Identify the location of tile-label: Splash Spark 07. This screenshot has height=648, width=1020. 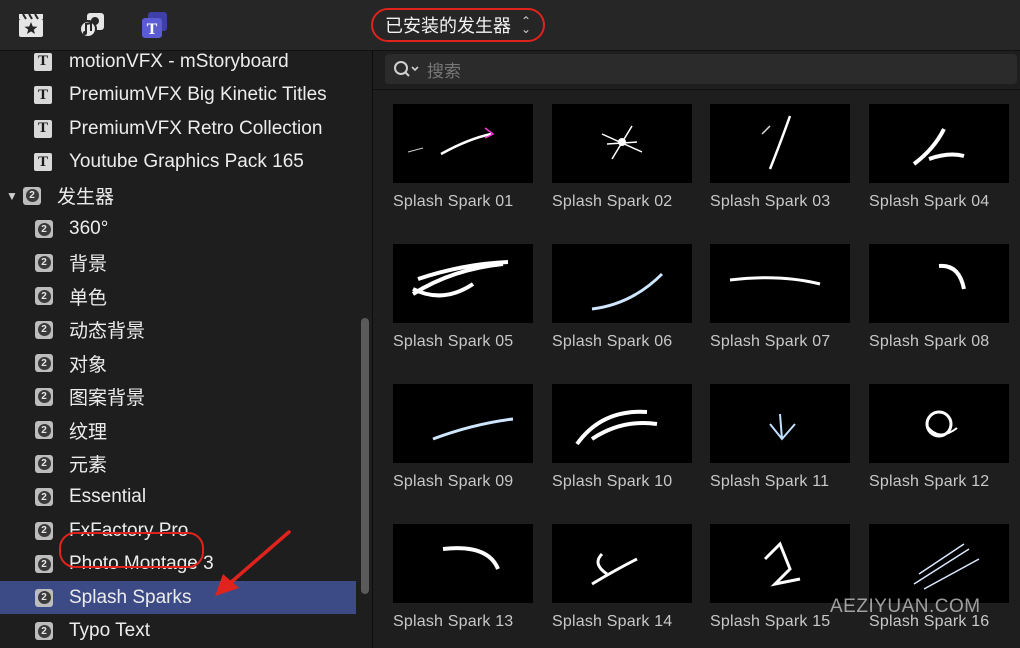
(770, 341).